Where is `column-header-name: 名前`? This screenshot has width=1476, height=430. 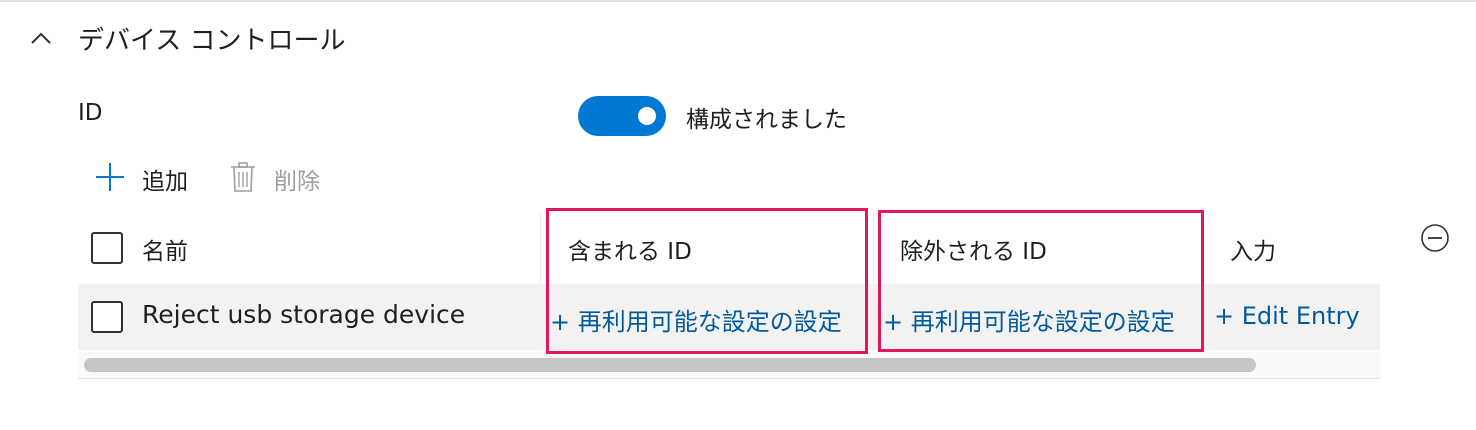 column-header-name: 名前 is located at coordinates (165, 249).